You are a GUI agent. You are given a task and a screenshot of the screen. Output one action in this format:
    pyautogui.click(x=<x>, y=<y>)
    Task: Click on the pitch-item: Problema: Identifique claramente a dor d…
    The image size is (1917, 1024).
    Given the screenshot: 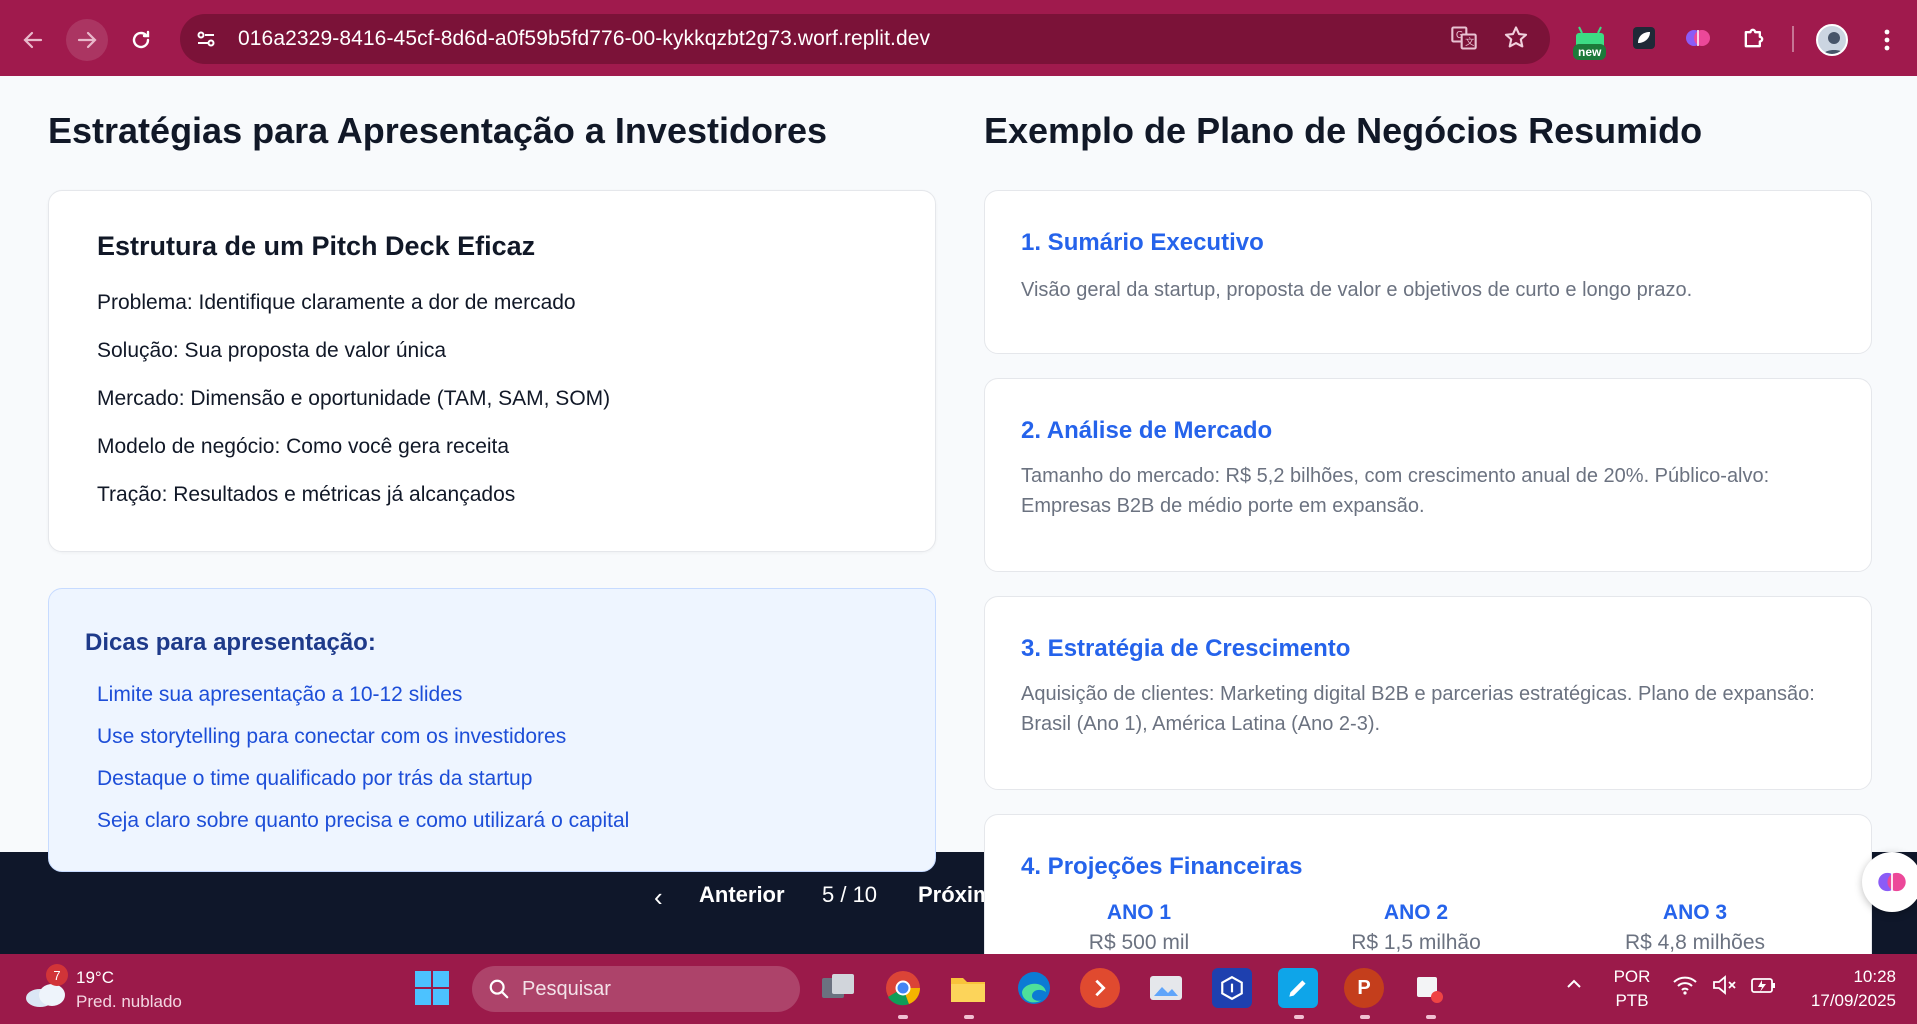 What is the action you would take?
    pyautogui.click(x=336, y=302)
    